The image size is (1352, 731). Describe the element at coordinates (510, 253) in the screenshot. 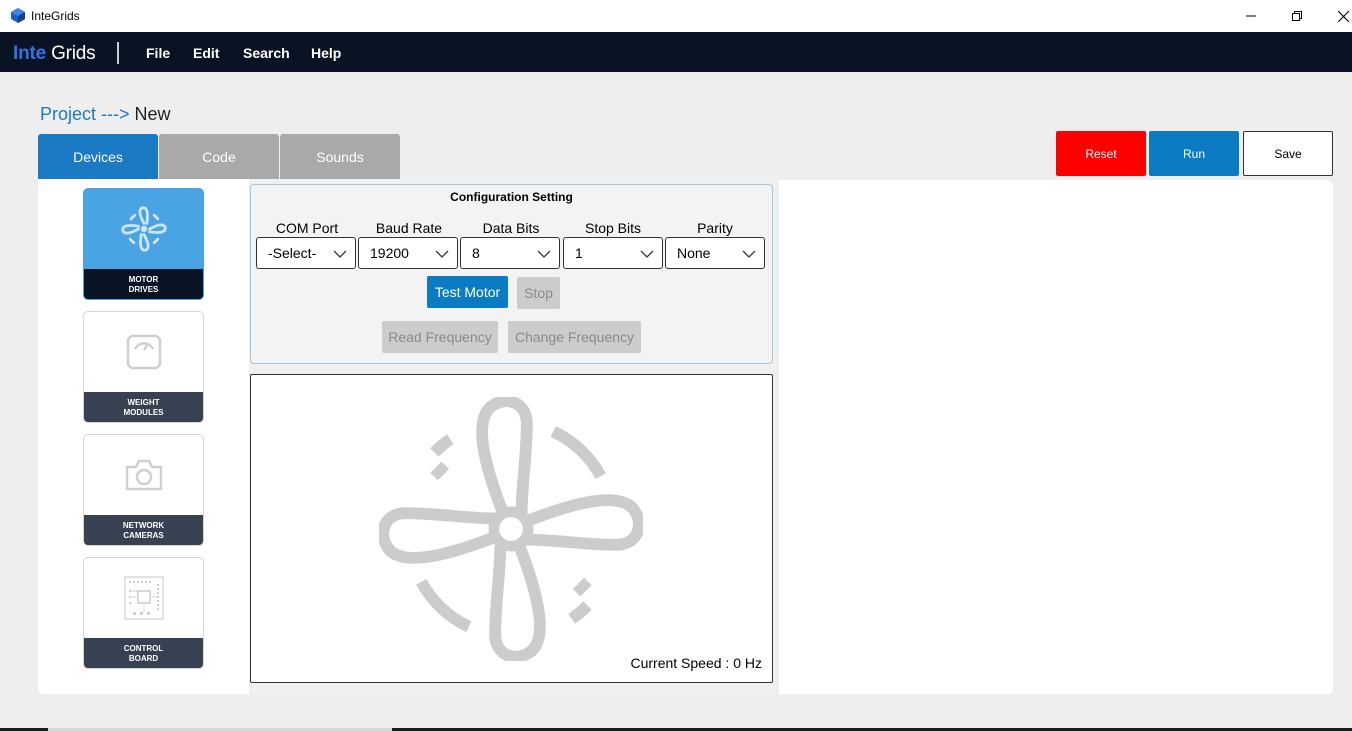

I see `data-bits-select: 8` at that location.